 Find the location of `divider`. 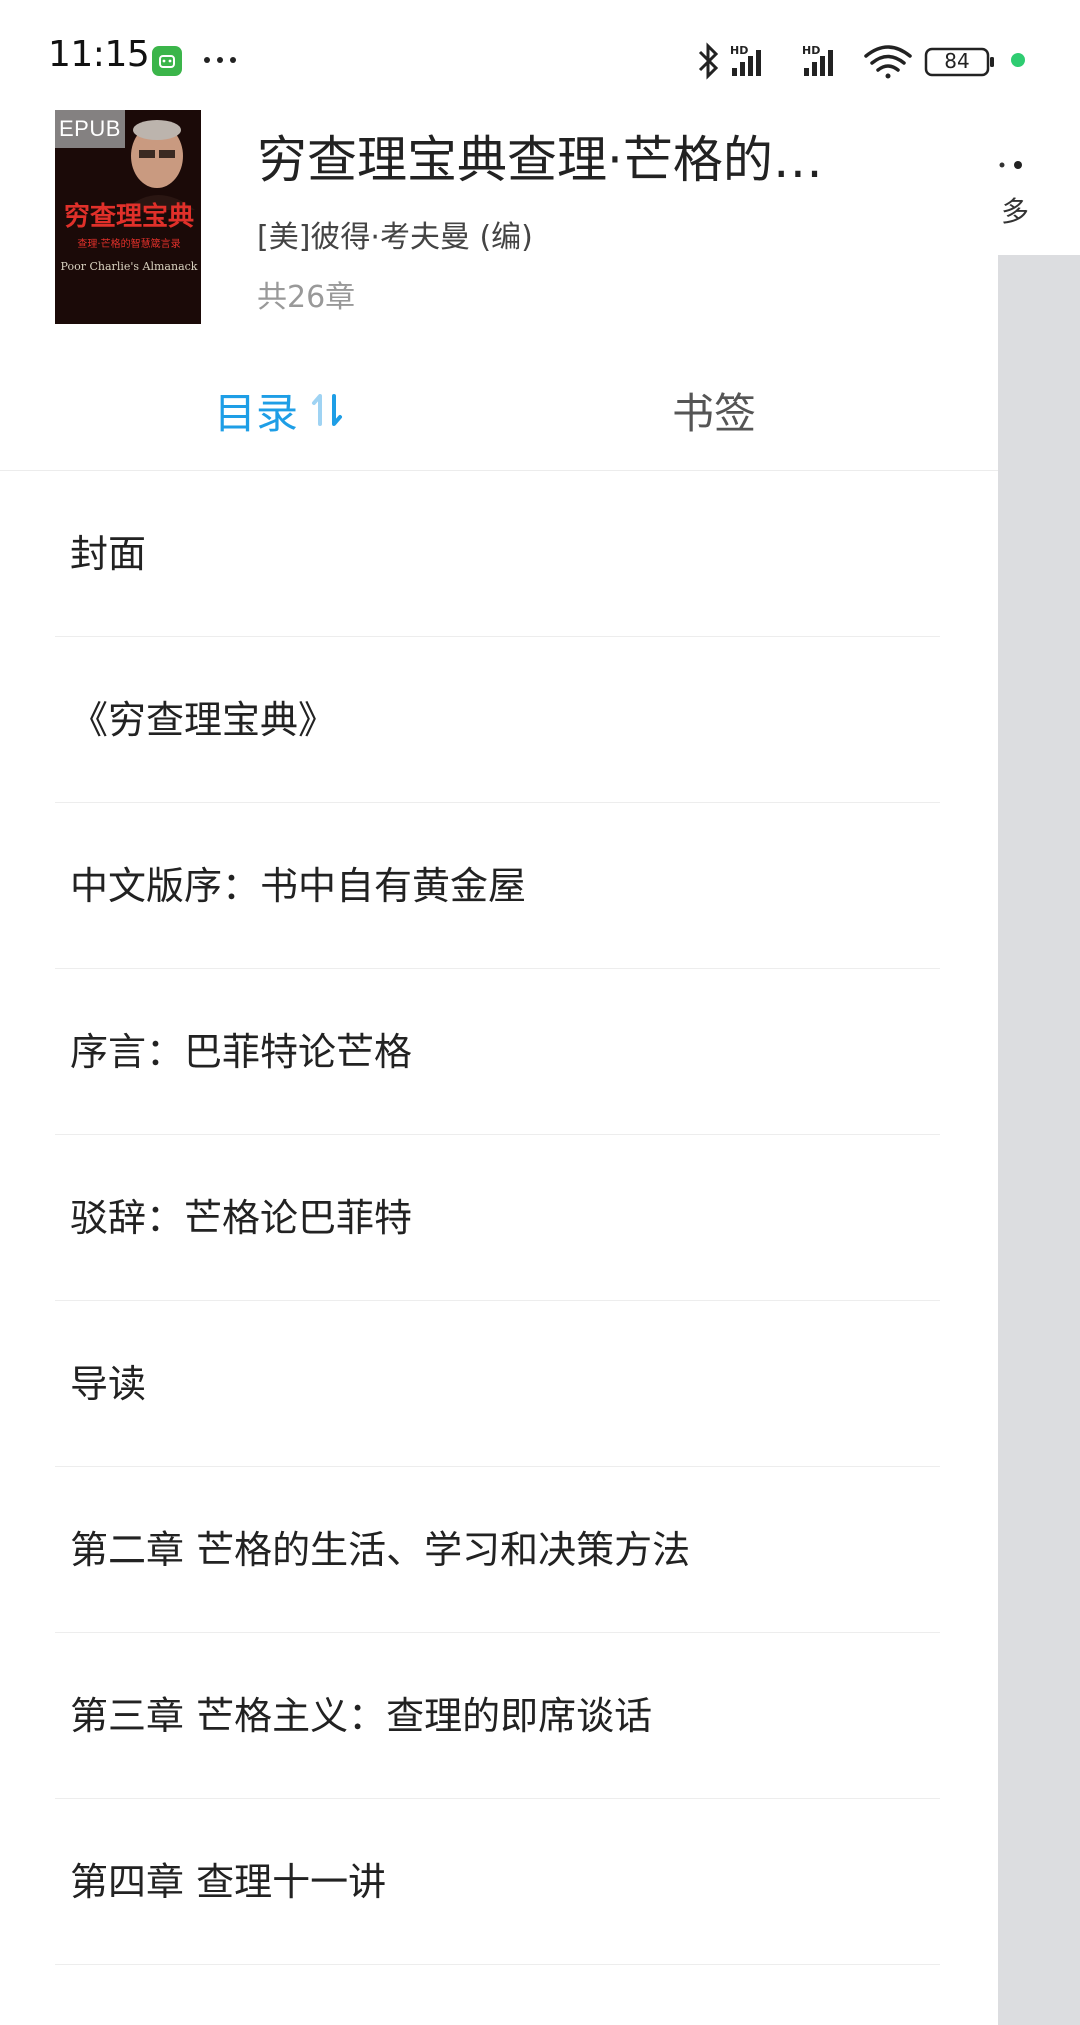

divider is located at coordinates (497, 1964).